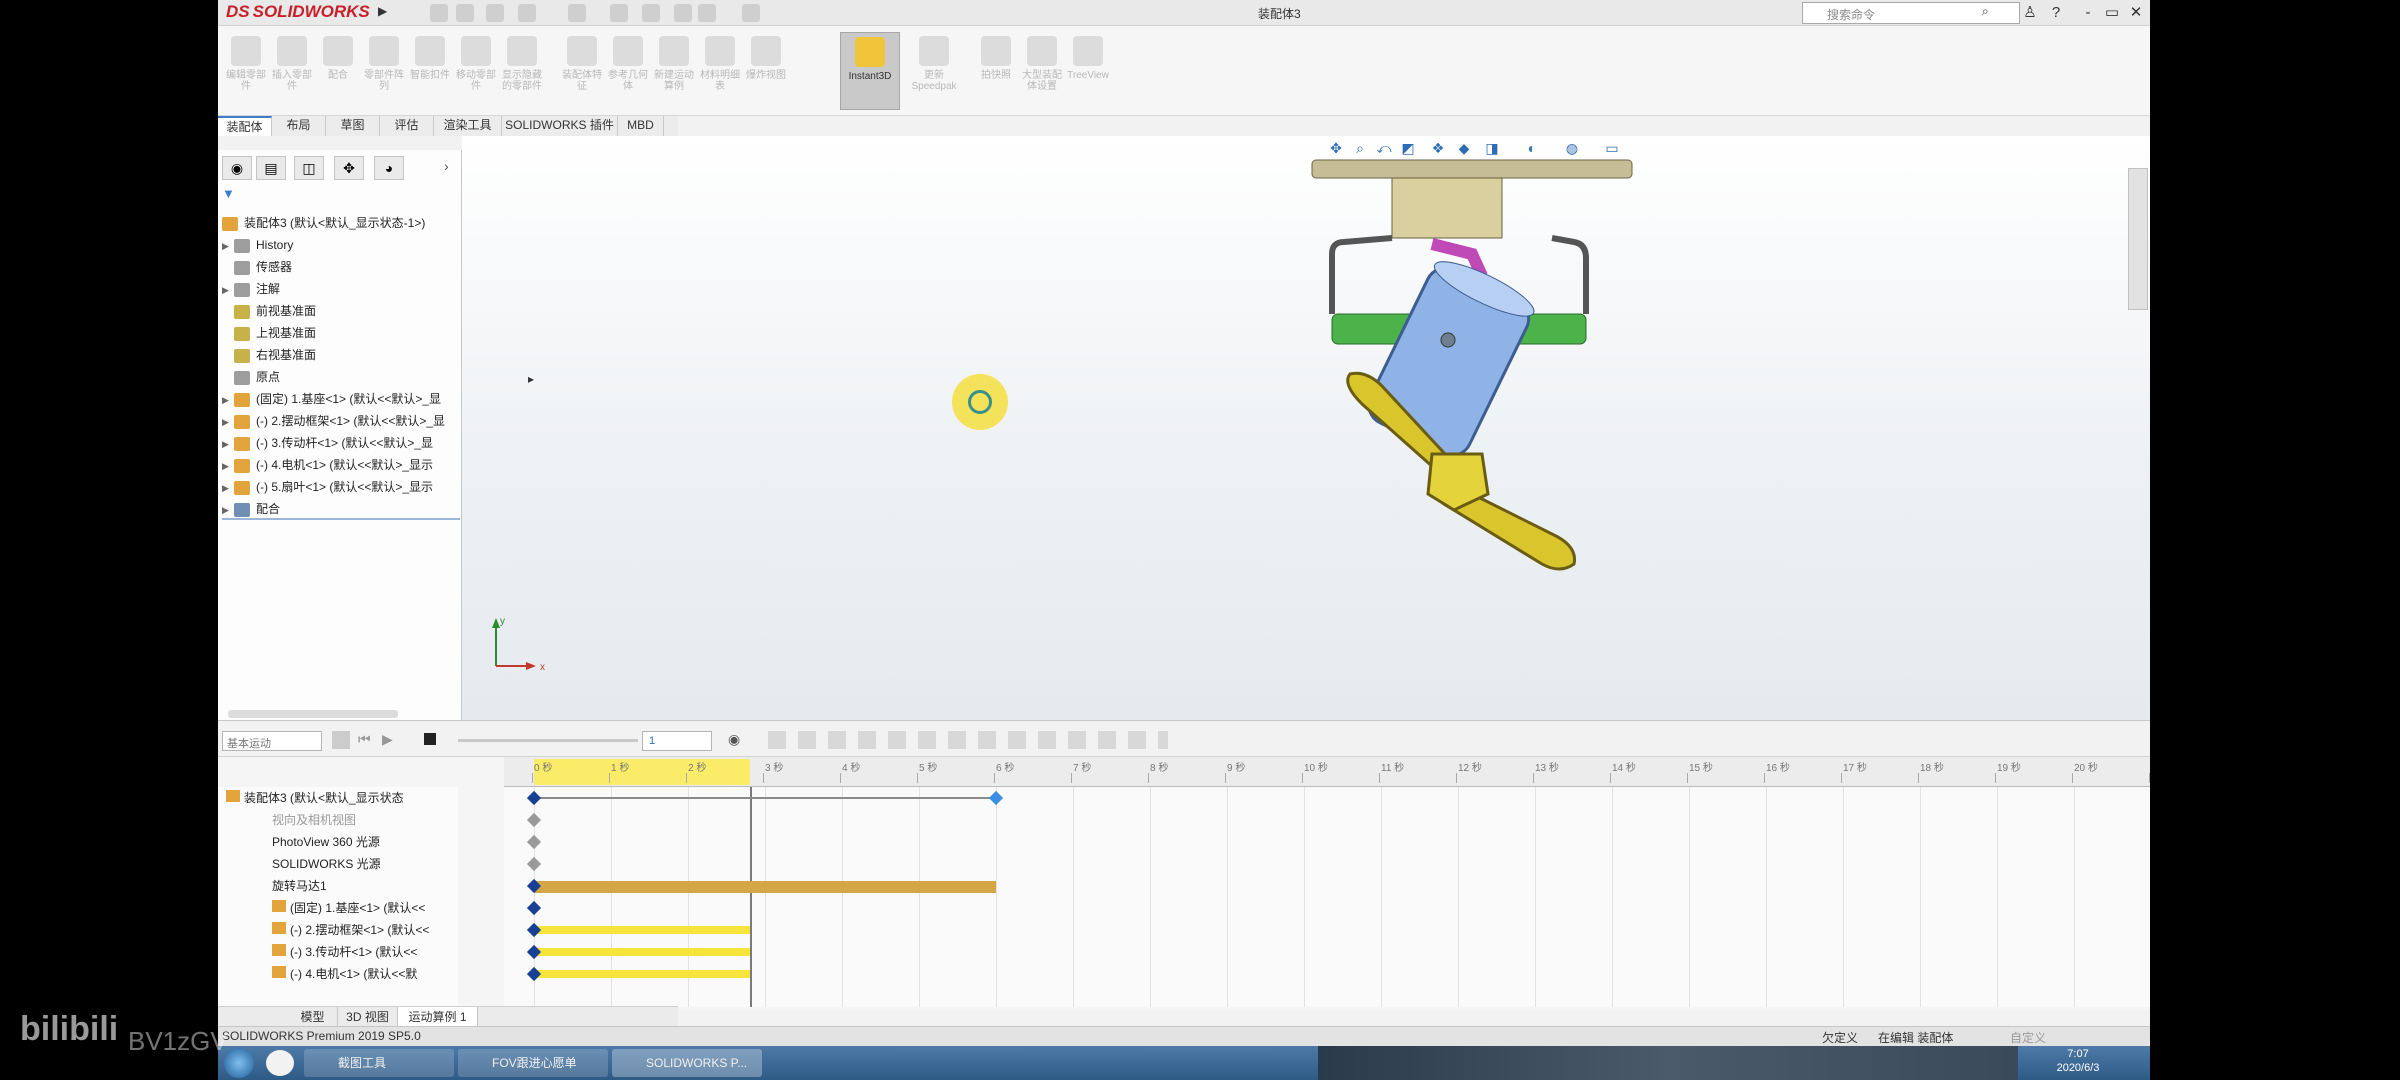  I want to click on show-hidden-button: 显示隐藏的零部件, so click(522, 71).